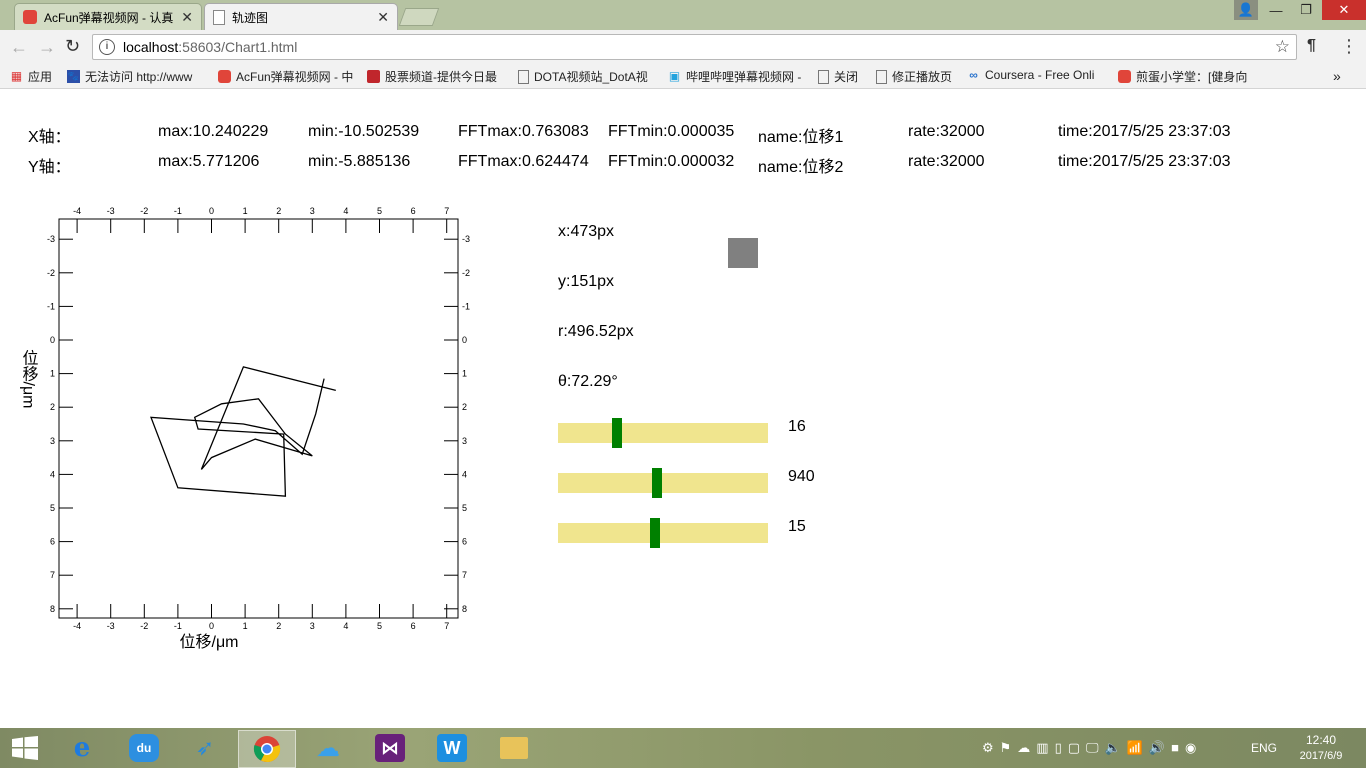 The height and width of the screenshot is (768, 1366). I want to click on page-icon, so click(523, 76).